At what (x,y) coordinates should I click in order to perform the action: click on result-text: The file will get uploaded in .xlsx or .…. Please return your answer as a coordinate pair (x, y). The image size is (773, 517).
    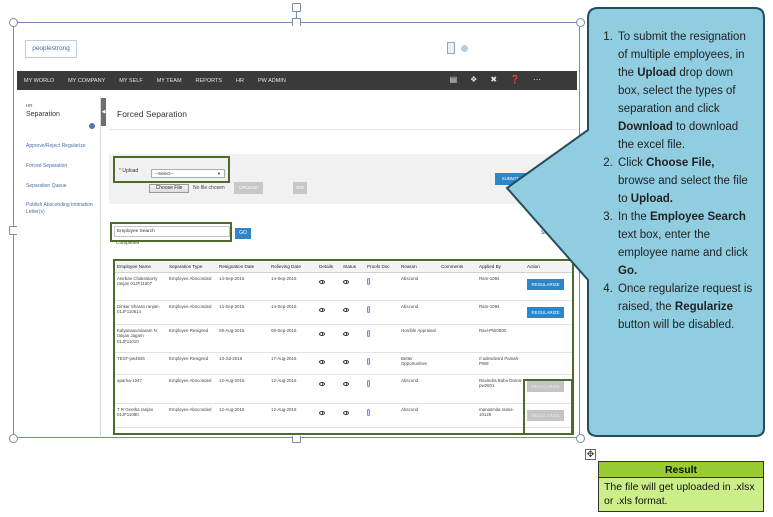
    Looking at the image, I should click on (681, 494).